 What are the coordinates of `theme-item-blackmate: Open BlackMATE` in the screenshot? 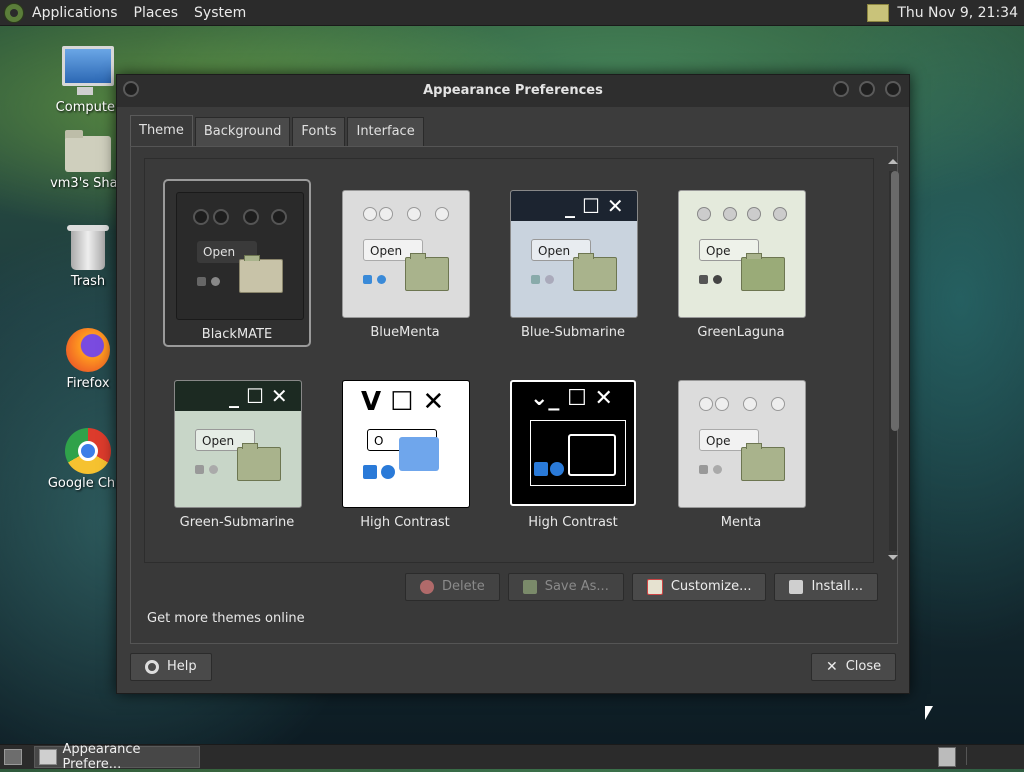 It's located at (237, 263).